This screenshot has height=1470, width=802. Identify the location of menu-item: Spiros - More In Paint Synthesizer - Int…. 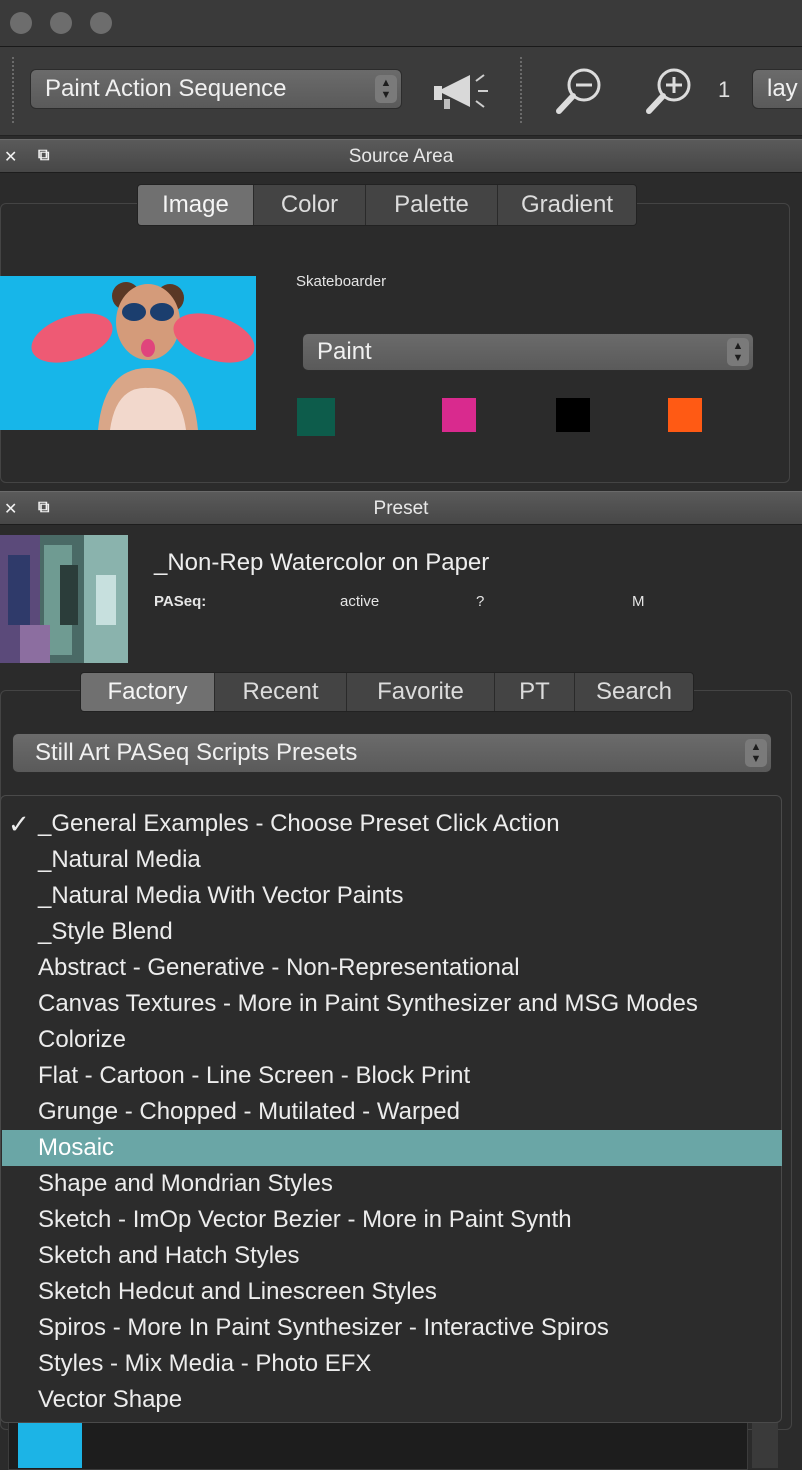
(392, 1328).